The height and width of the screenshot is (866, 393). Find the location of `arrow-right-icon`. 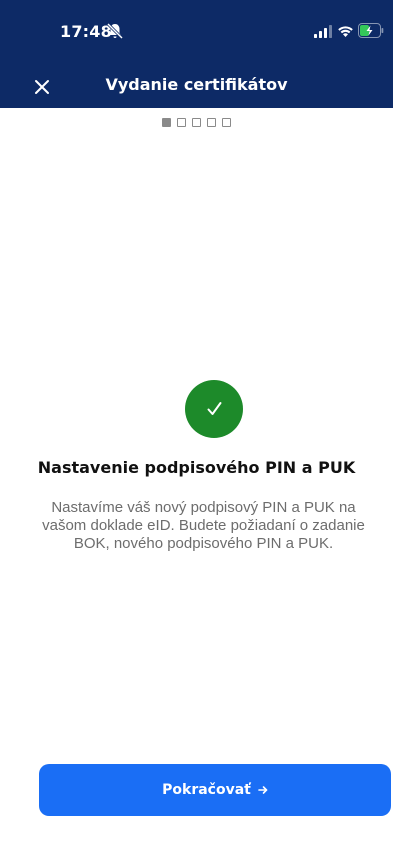

arrow-right-icon is located at coordinates (263, 790).